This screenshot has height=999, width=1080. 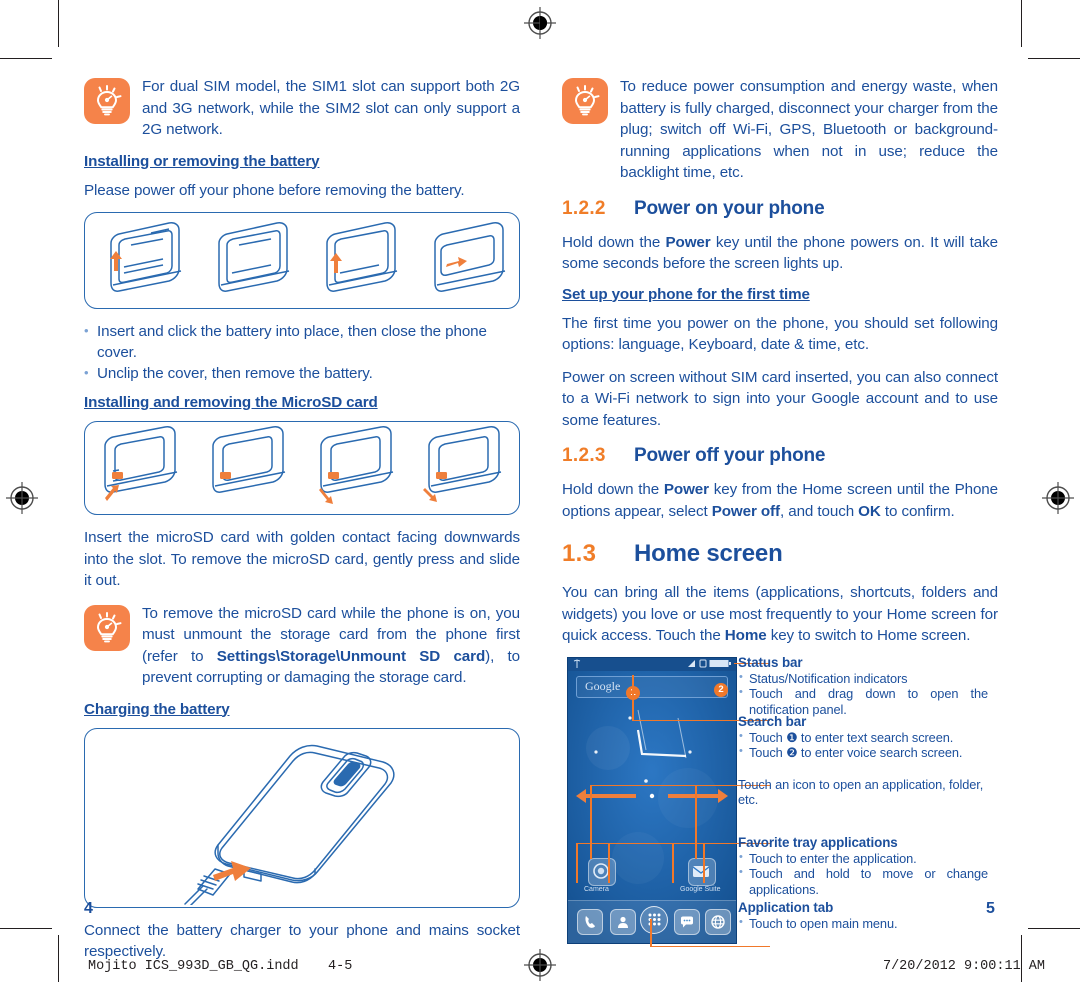 I want to click on sim-icon, so click(x=703, y=663).